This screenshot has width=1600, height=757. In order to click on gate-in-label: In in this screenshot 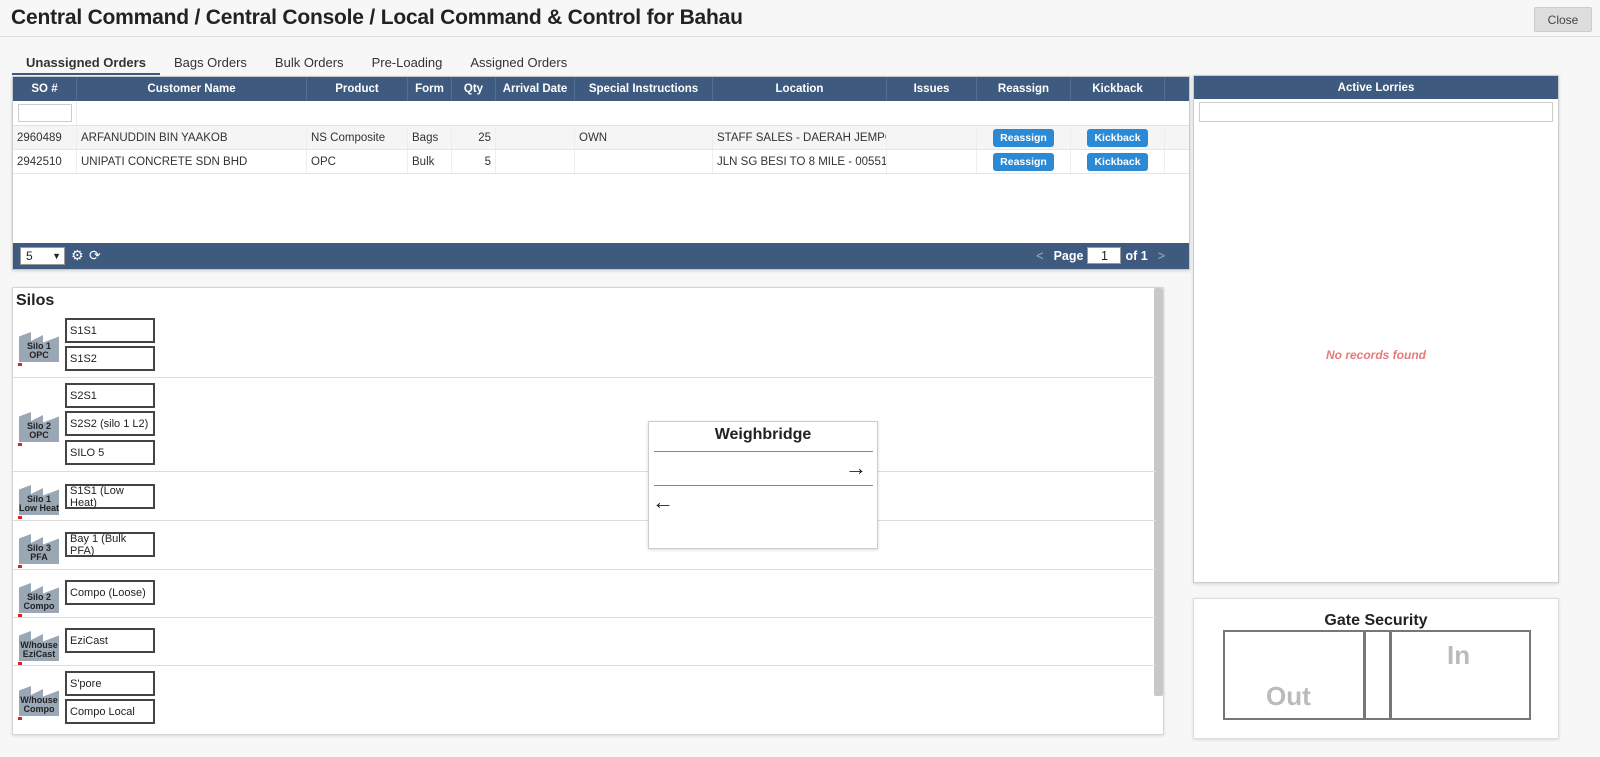, I will do `click(1459, 655)`.